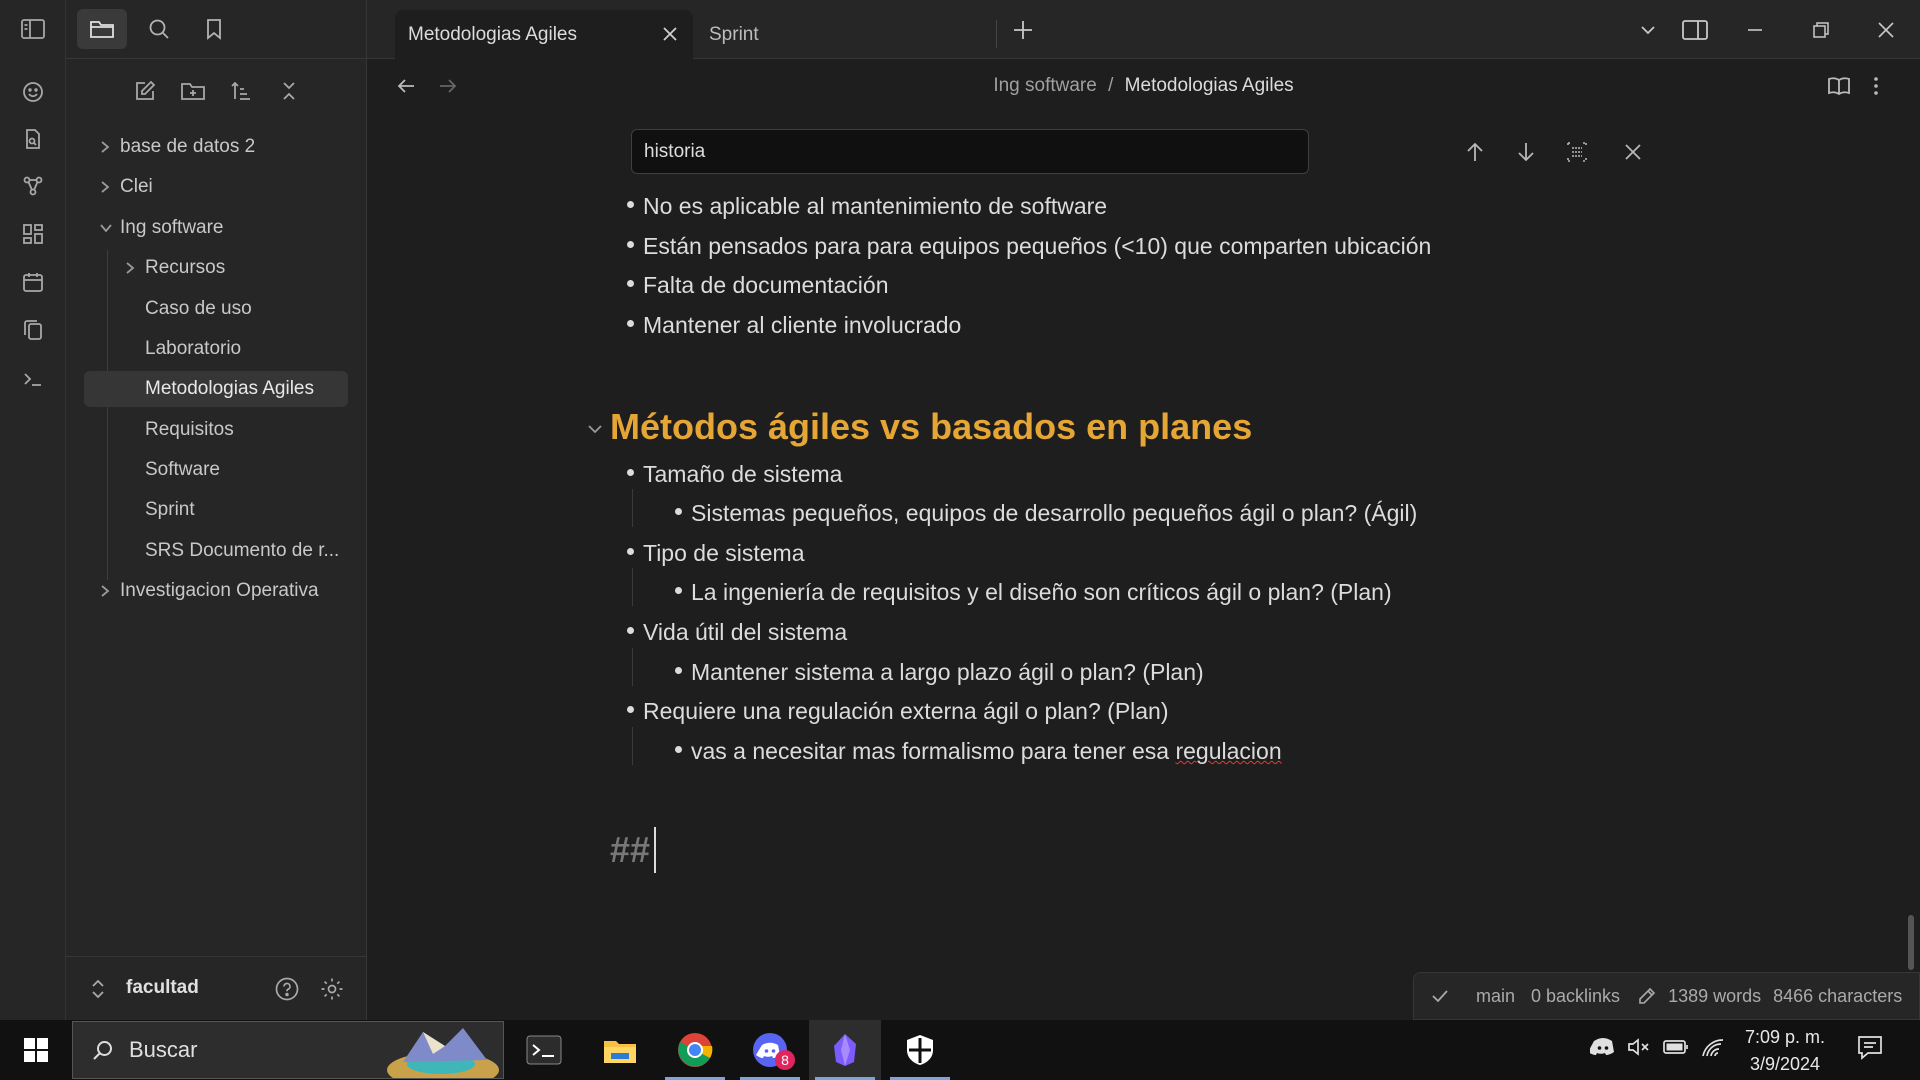 The image size is (1920, 1080). I want to click on sync-check-icon, so click(1440, 996).